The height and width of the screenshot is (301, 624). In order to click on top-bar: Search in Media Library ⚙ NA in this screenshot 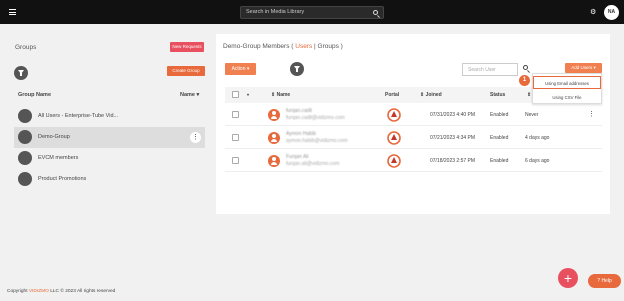, I will do `click(312, 12)`.